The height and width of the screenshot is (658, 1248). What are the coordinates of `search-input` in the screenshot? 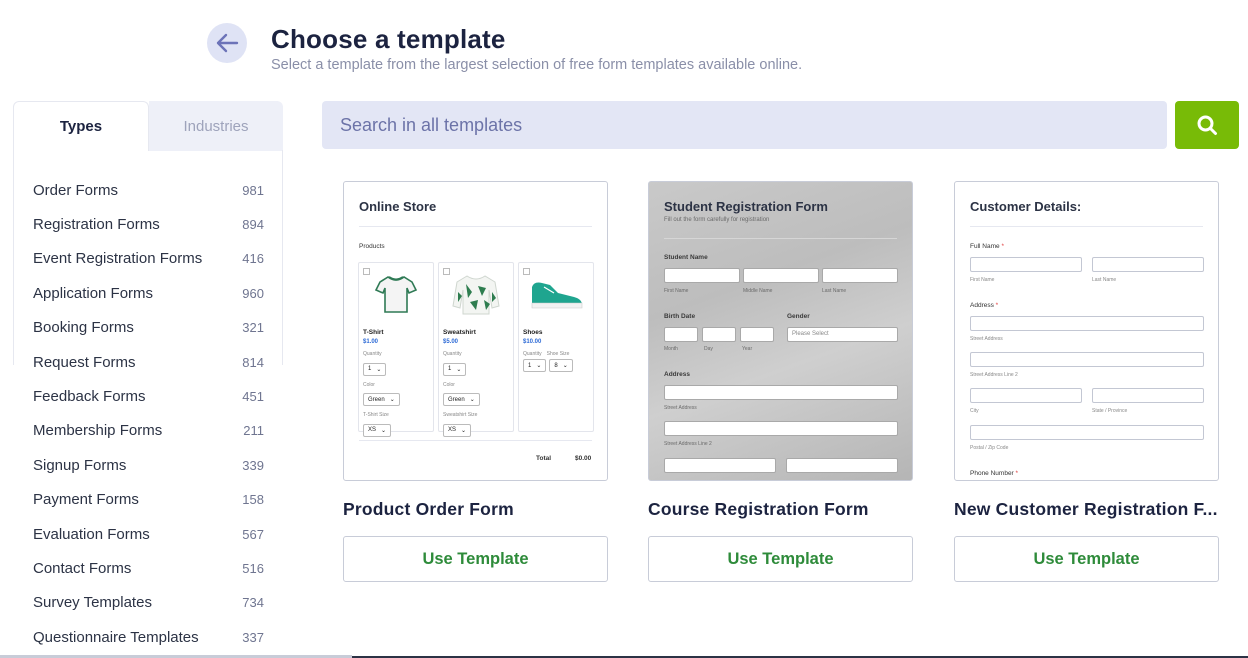 It's located at (744, 125).